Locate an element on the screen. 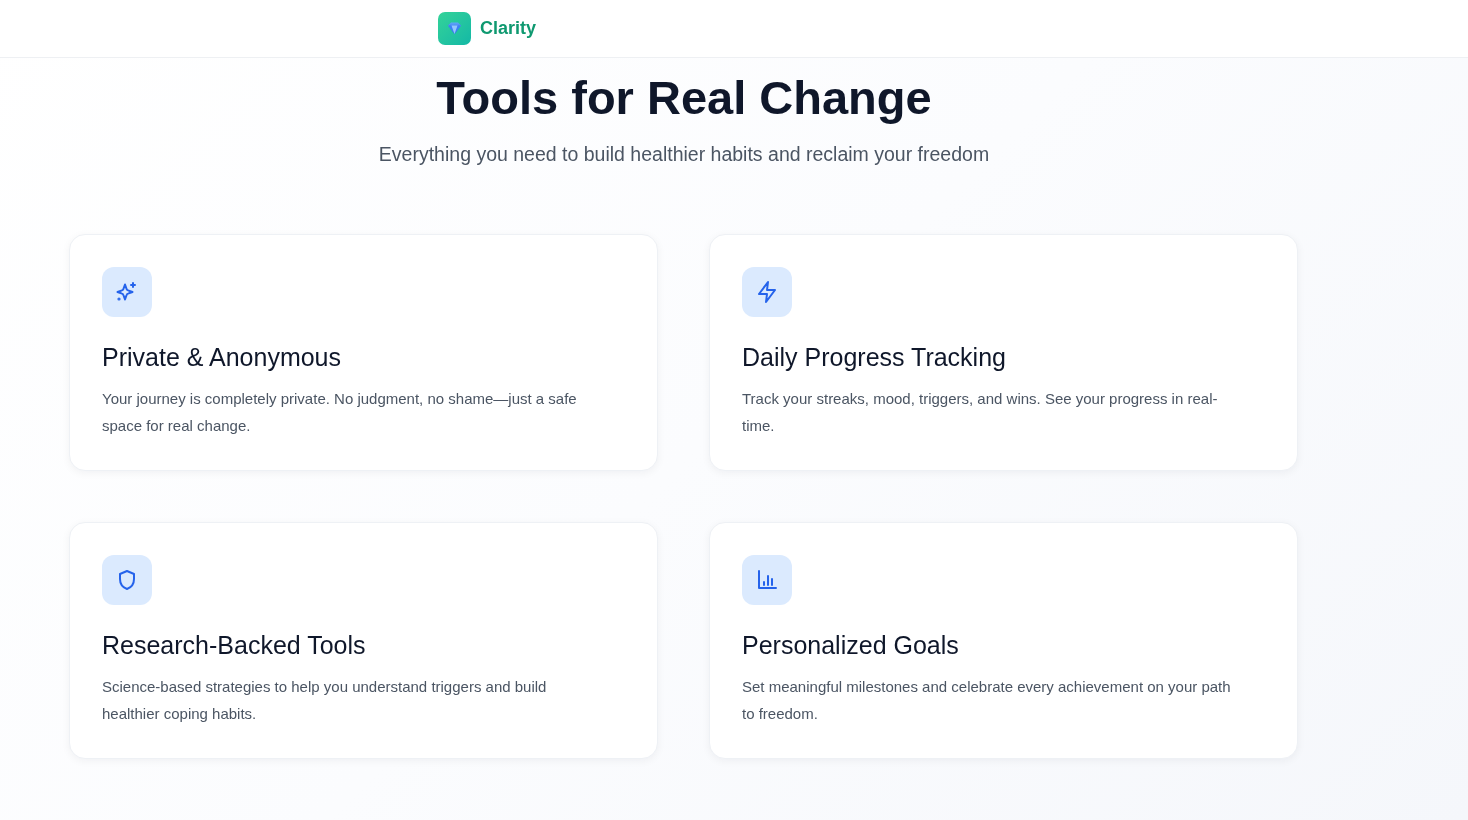  feature-title: Daily Progress Tracking is located at coordinates (874, 357).